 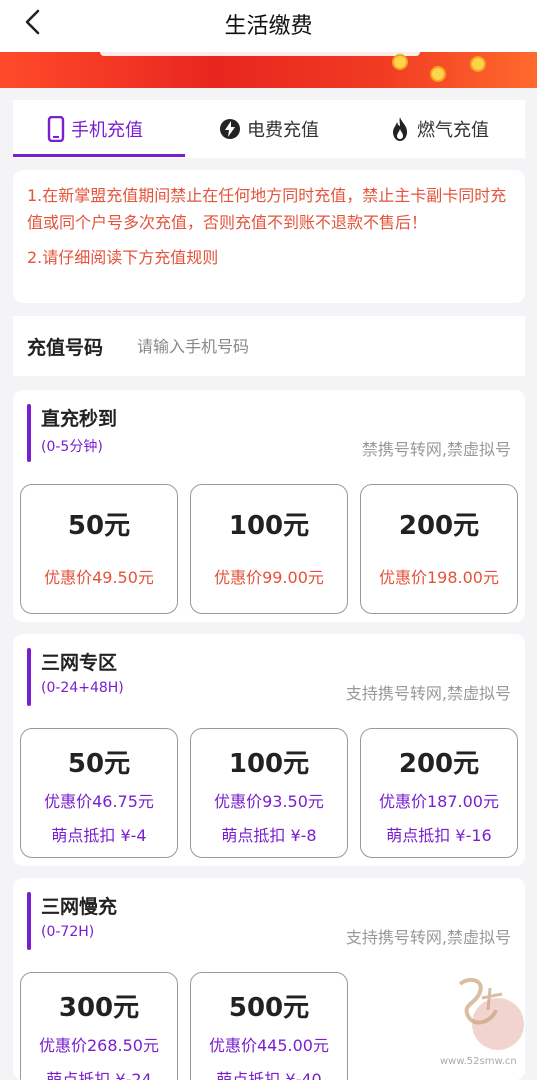 I want to click on discount-price: 优惠价198.00元, so click(x=439, y=577).